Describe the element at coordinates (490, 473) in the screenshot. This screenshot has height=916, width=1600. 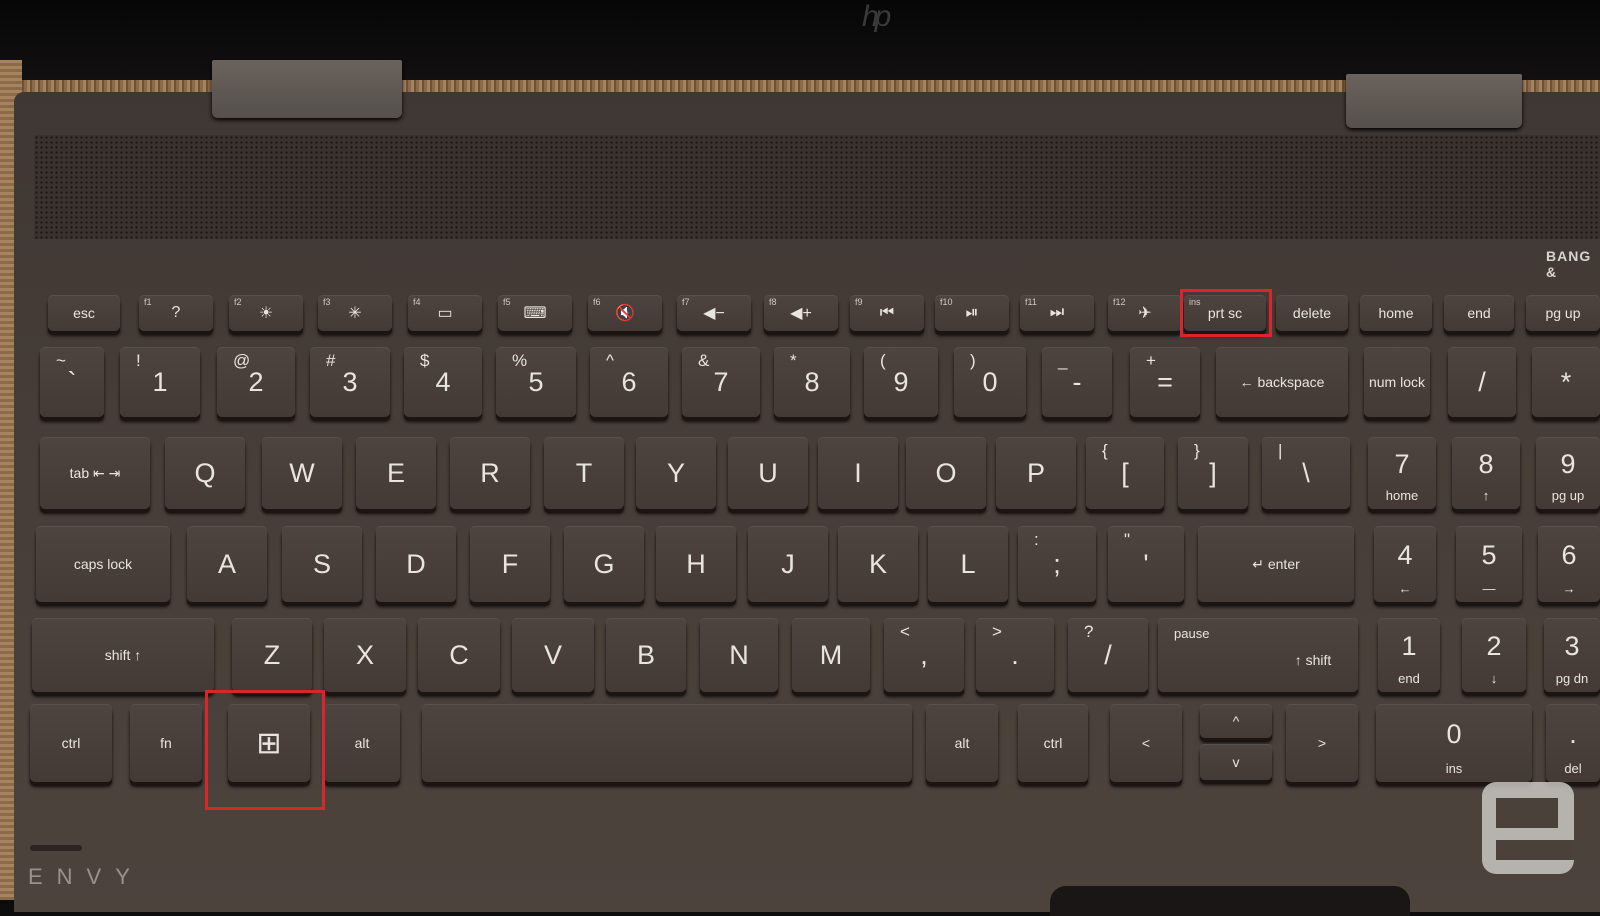
I see `key-qwerty-4: R` at that location.